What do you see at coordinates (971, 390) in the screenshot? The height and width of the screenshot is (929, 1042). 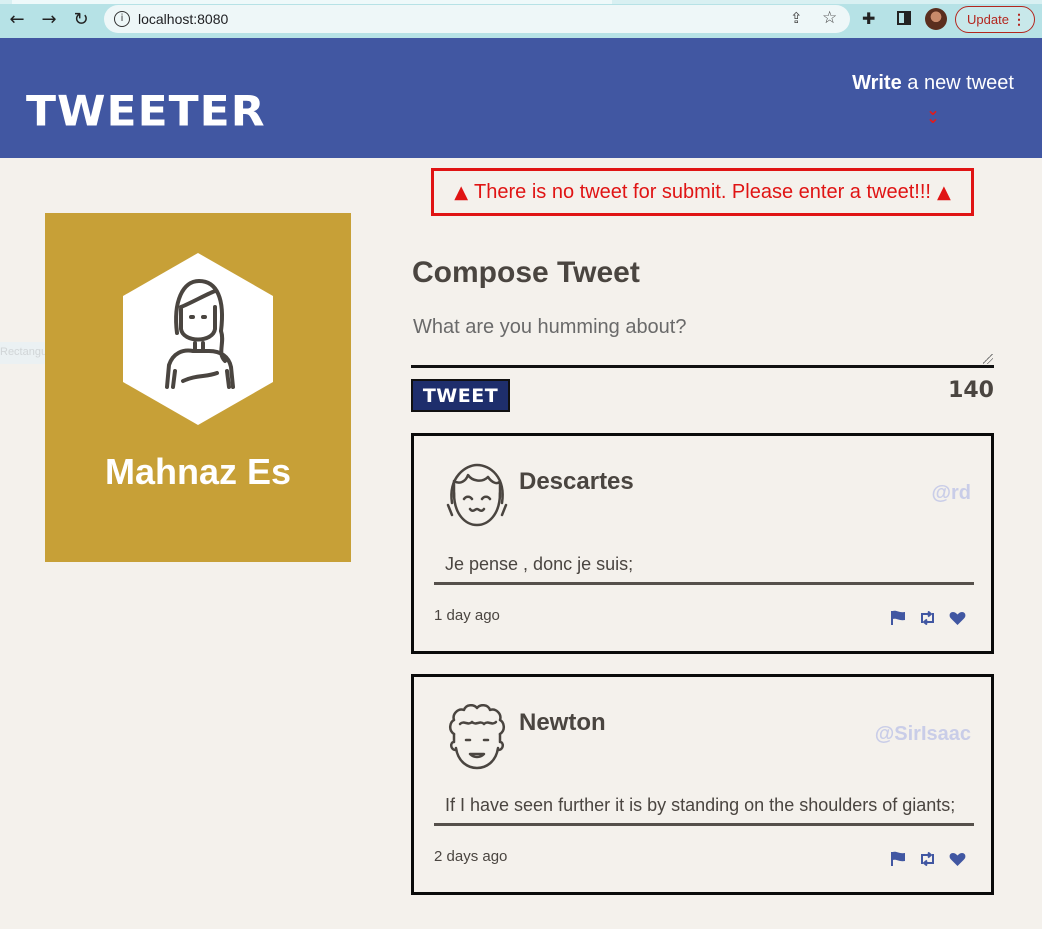 I see `character-counter: 140` at bounding box center [971, 390].